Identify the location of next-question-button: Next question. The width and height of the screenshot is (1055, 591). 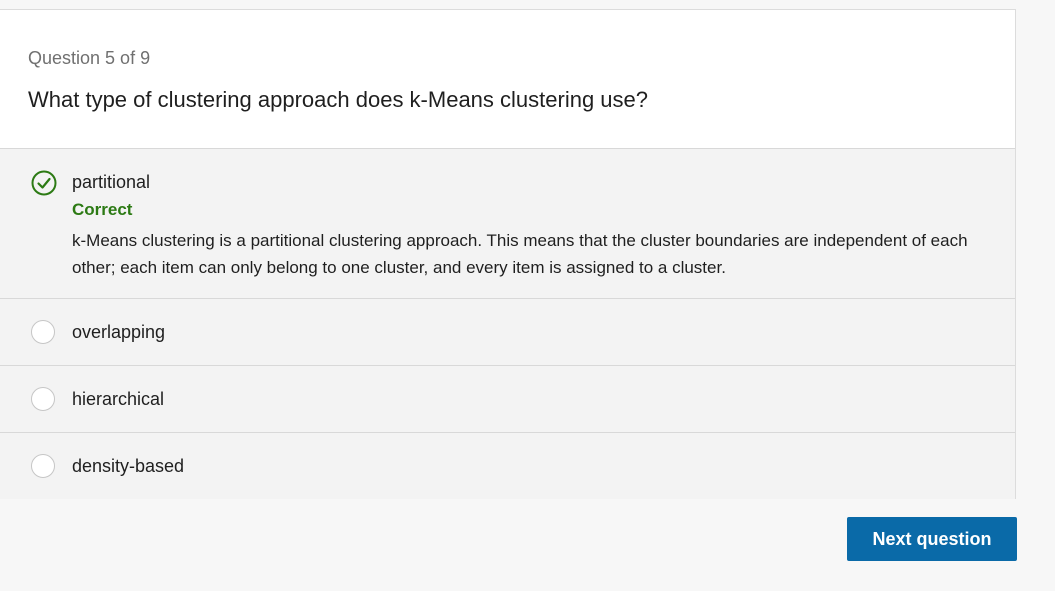
(932, 539).